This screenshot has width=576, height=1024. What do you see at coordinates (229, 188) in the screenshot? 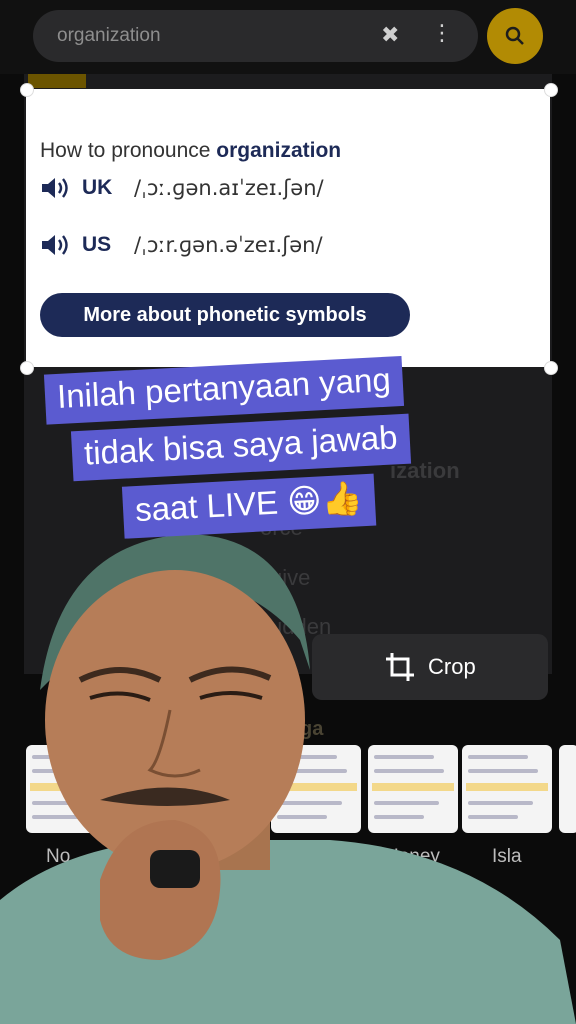
I see `ipa-text: /ˌɔː.ɡən.aɪˈzeɪ.ʃən/` at bounding box center [229, 188].